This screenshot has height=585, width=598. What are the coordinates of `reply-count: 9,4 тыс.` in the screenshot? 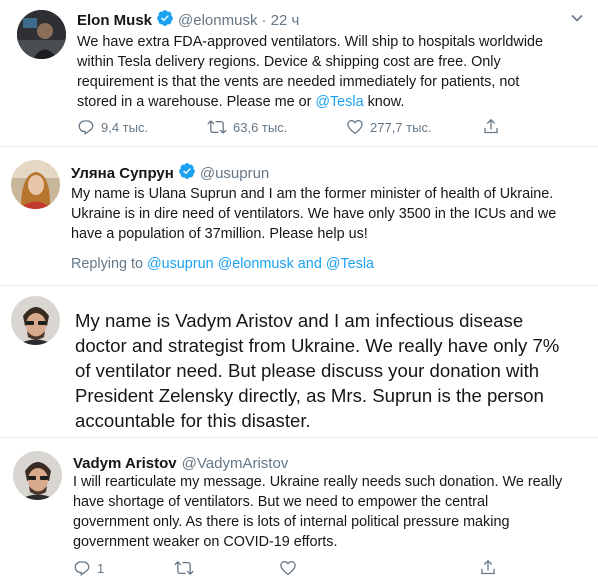 It's located at (125, 127).